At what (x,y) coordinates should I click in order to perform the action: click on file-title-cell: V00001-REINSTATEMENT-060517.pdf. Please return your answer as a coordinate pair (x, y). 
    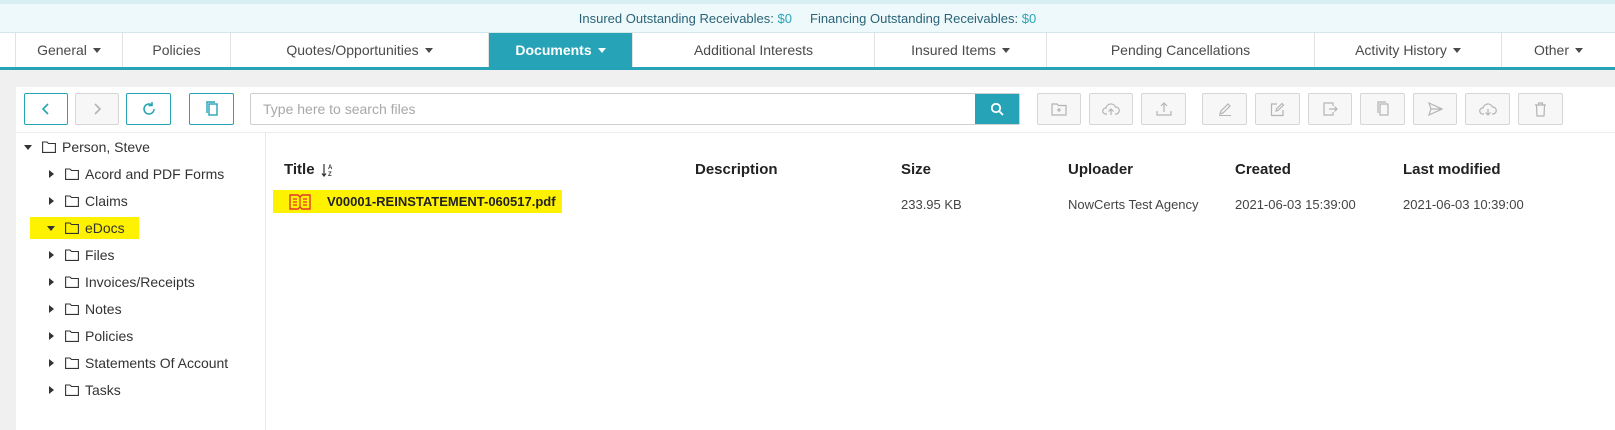
    Looking at the image, I should click on (417, 201).